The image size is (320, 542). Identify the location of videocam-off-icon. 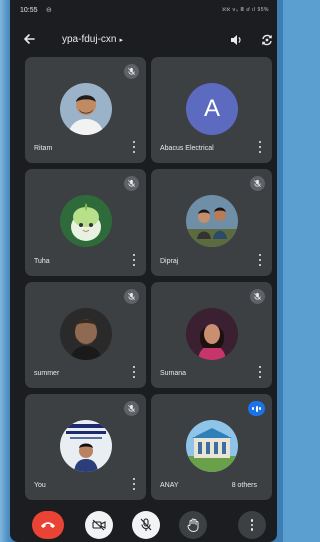
(99, 525).